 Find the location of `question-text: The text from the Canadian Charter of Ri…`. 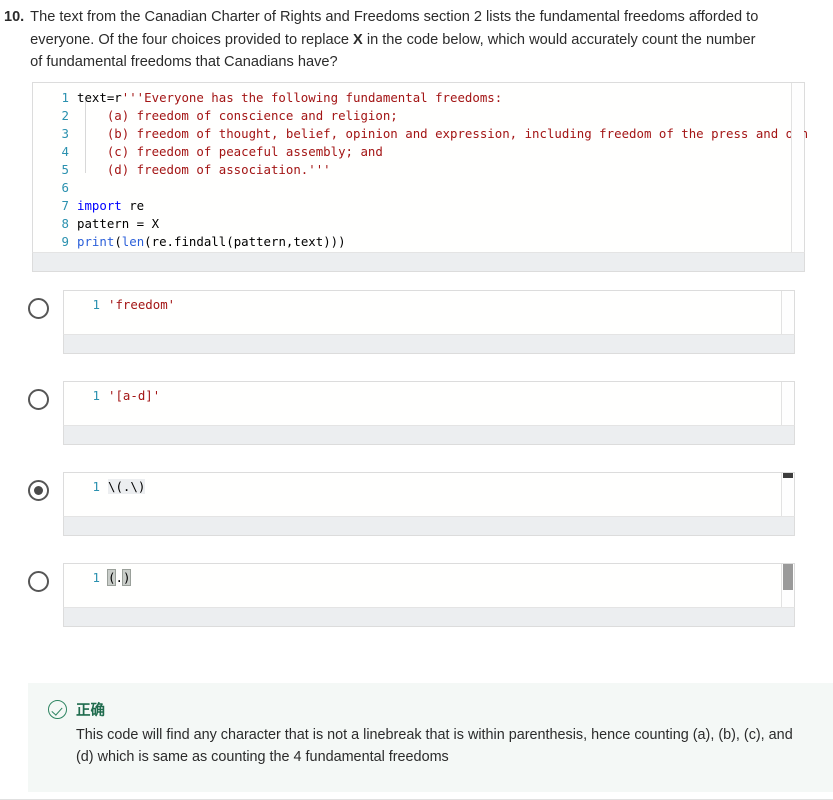

question-text: The text from the Canadian Charter of Ri… is located at coordinates (398, 40).